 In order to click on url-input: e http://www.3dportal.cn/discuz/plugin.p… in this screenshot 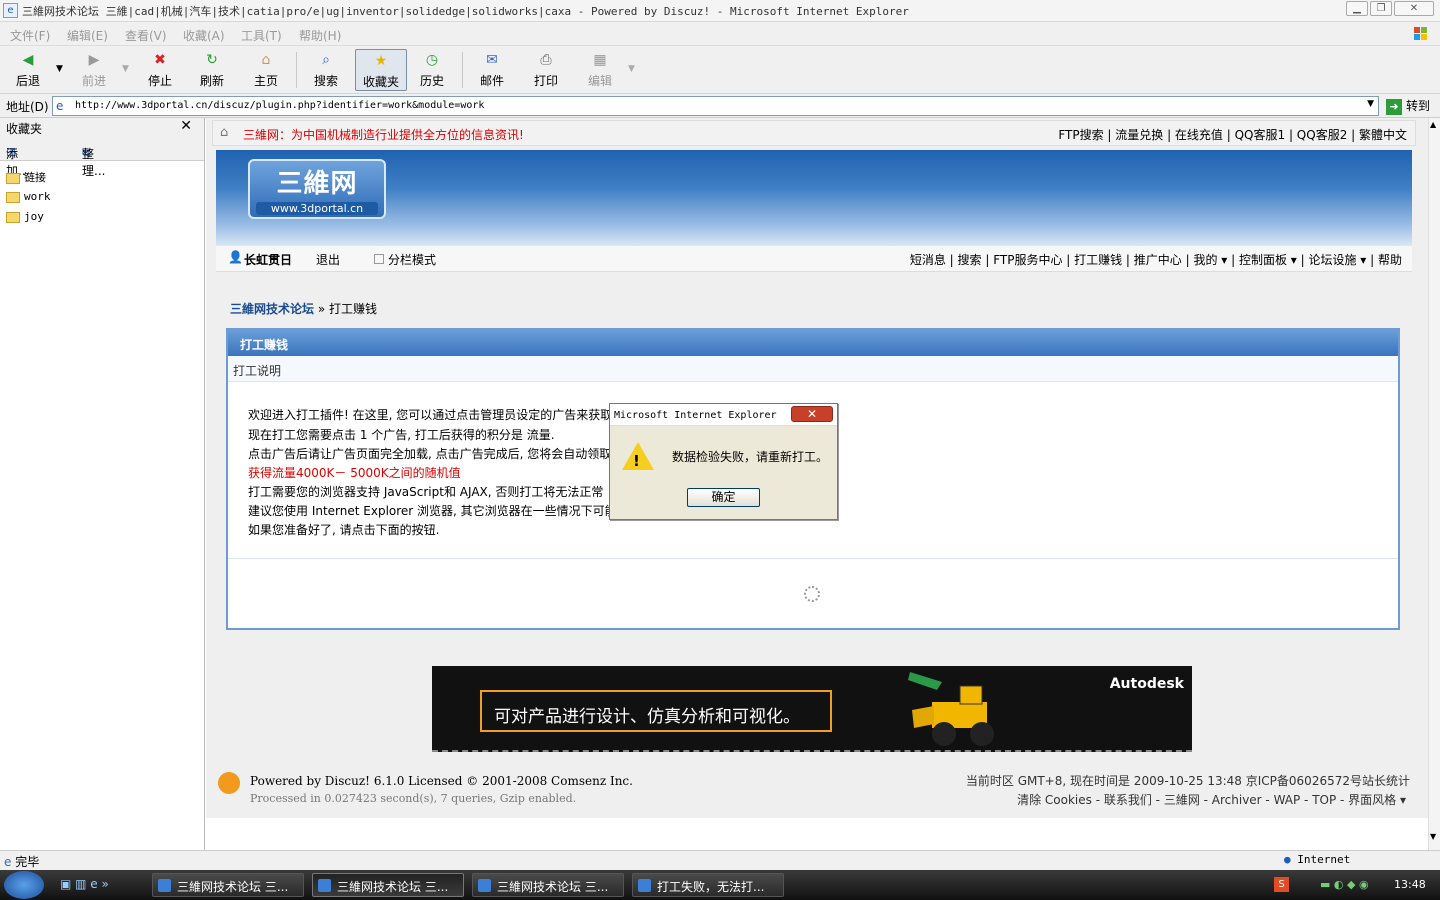, I will do `click(715, 106)`.